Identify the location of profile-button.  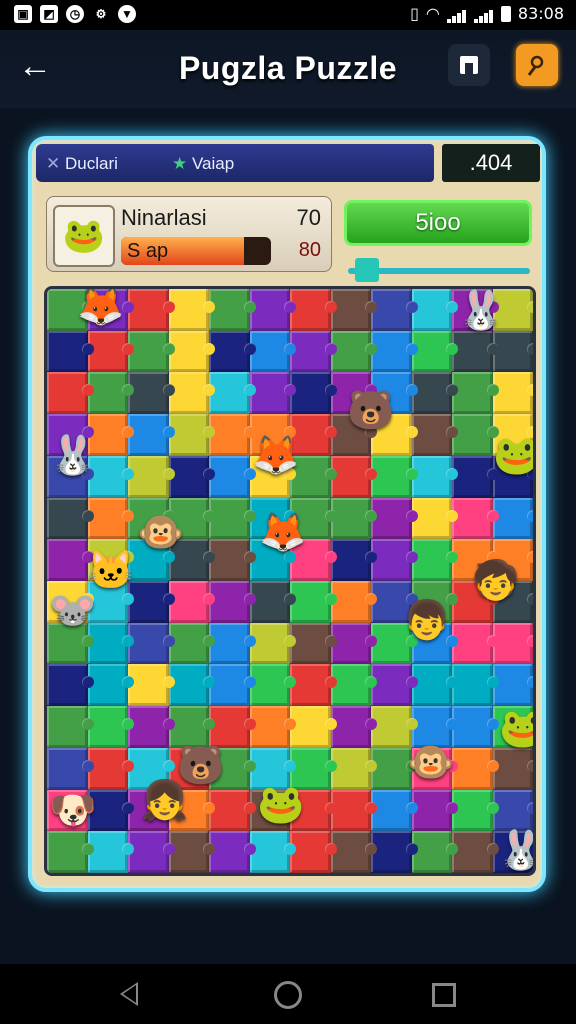
(537, 65).